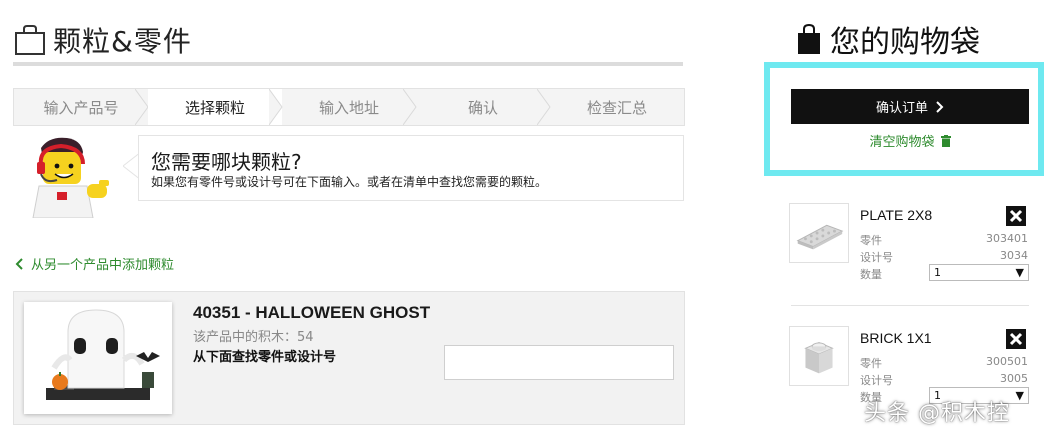 The width and height of the screenshot is (1044, 440). Describe the element at coordinates (19, 263) in the screenshot. I see `chevron-left-icon` at that location.